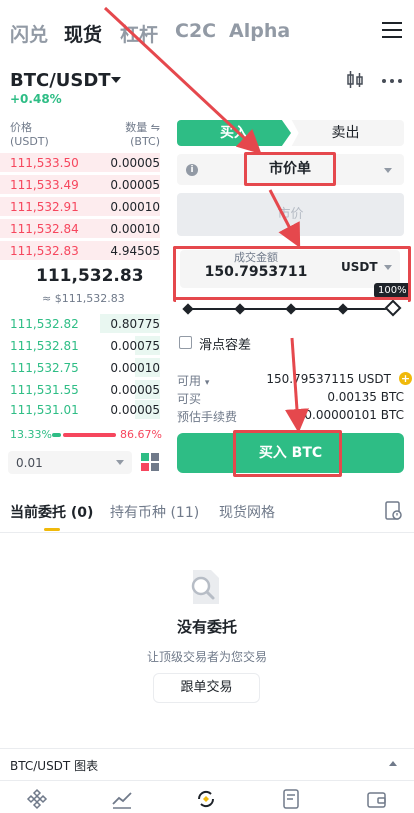  Describe the element at coordinates (393, 308) in the screenshot. I see `slider-handle` at that location.